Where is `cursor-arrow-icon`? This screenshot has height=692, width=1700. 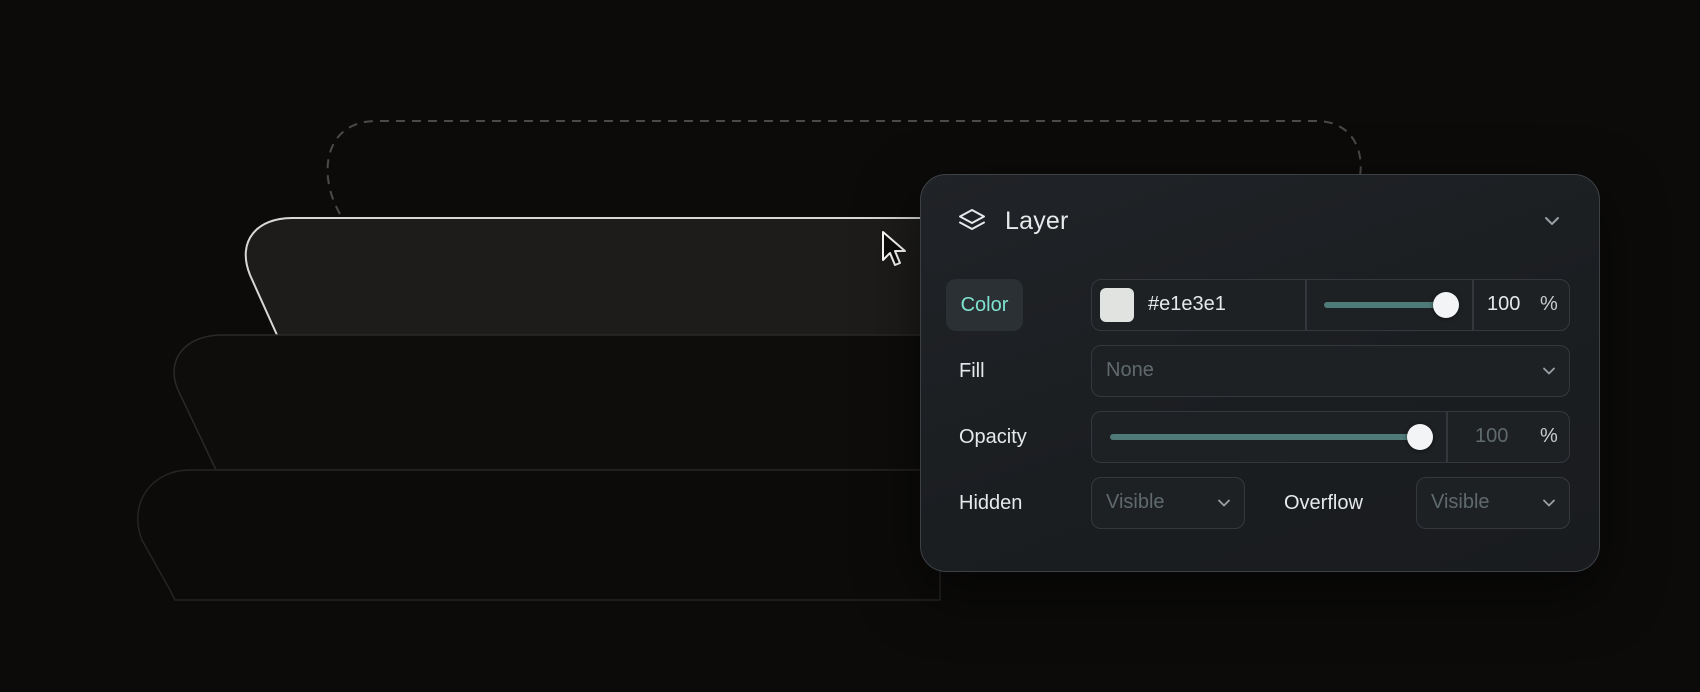
cursor-arrow-icon is located at coordinates (894, 248).